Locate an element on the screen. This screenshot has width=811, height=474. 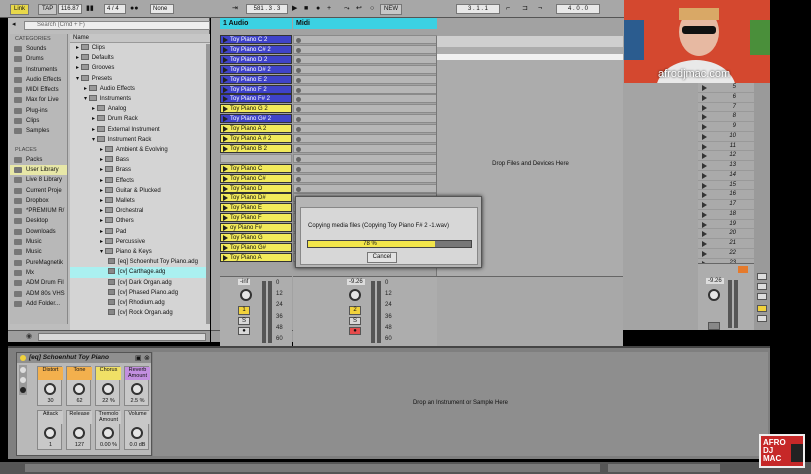
link-button: Link is located at coordinates (20, 9).